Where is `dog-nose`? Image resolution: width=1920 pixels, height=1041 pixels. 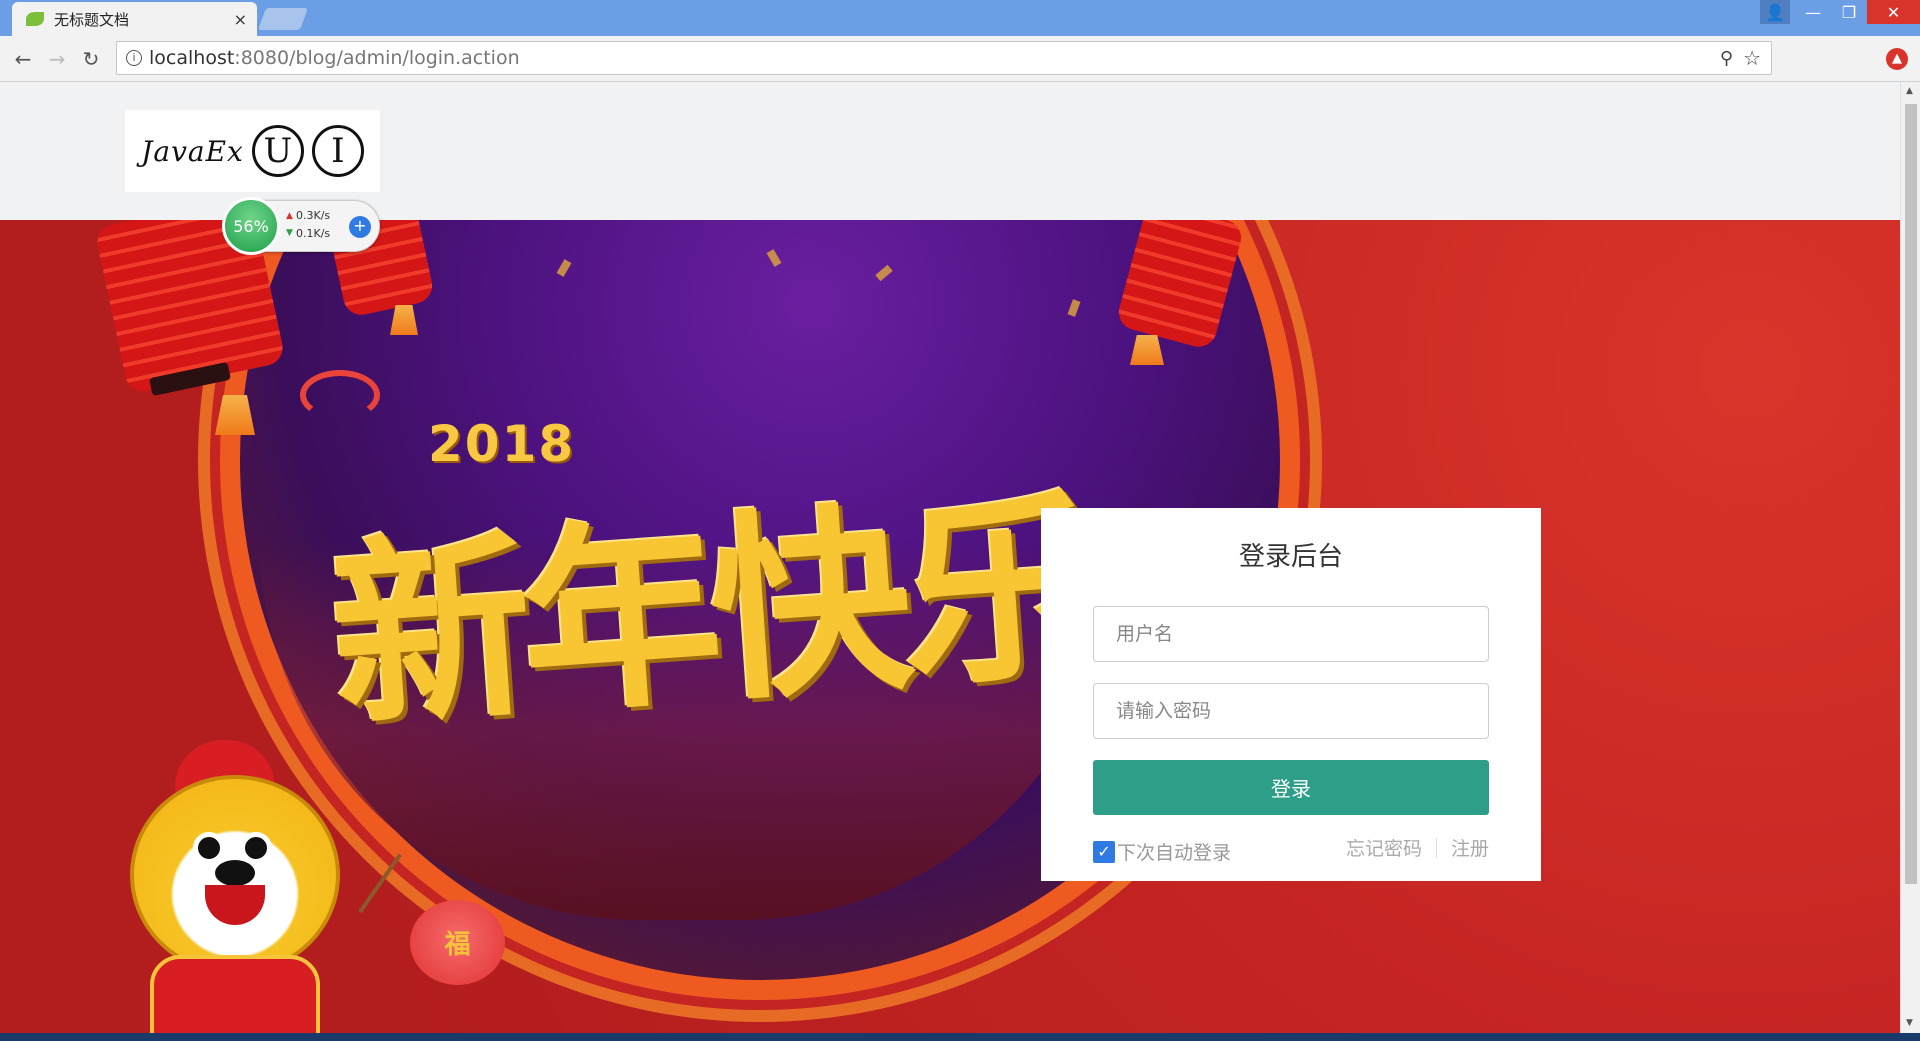
dog-nose is located at coordinates (235, 873).